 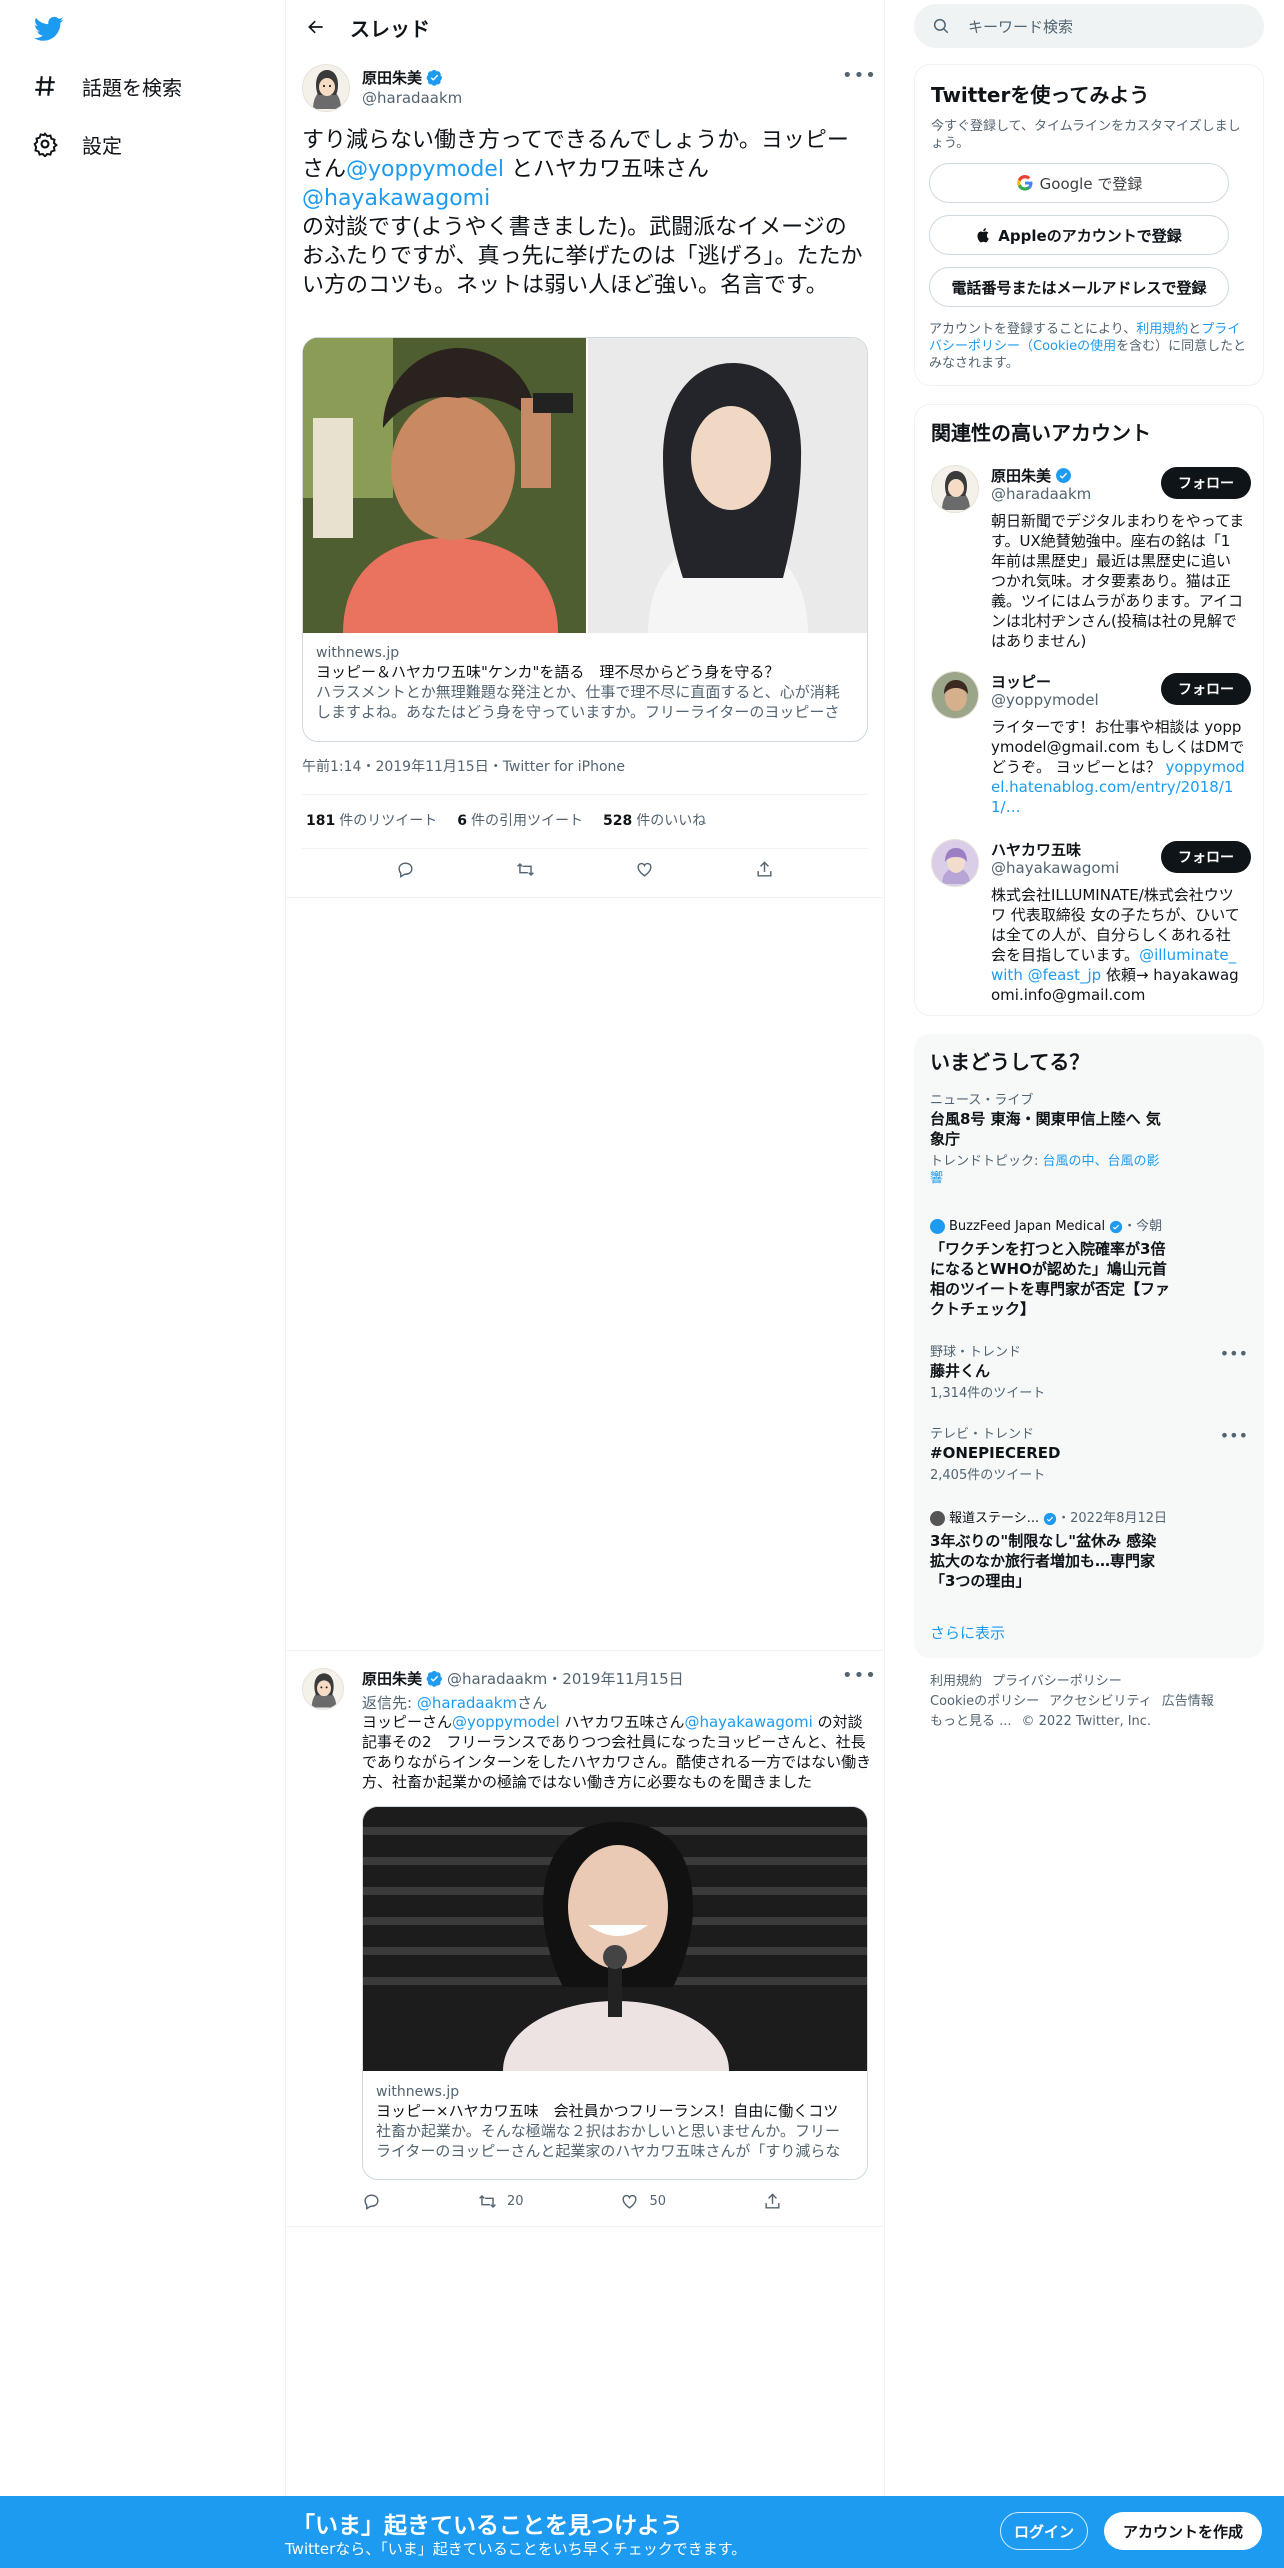 I want to click on trend-title: 3年ぶりの"制限なし"盆休み 感染拡大のなか旅行者増加も…専門家「3つの理由」, so click(x=1043, y=1561).